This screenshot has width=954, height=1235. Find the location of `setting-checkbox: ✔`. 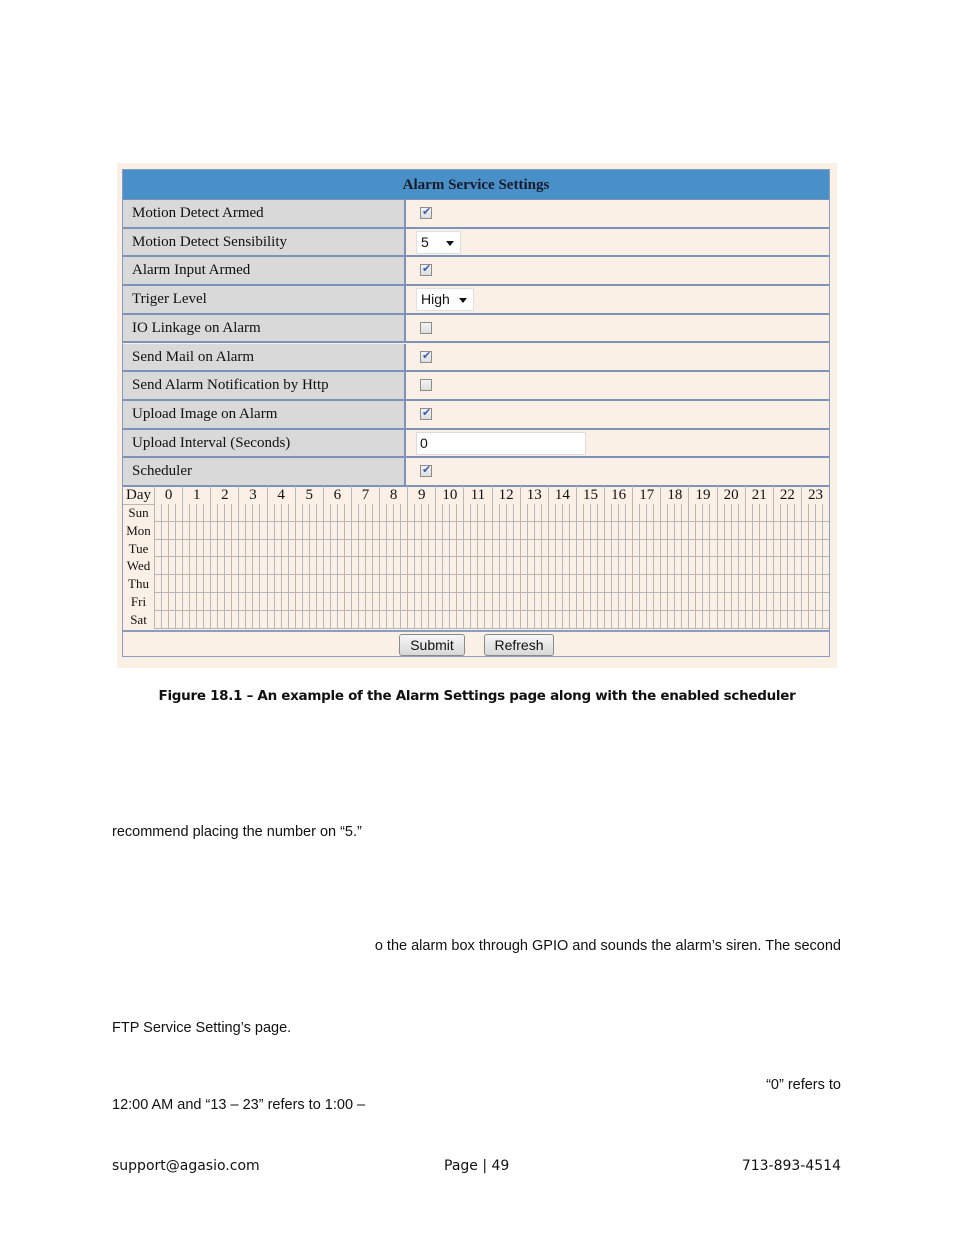

setting-checkbox: ✔ is located at coordinates (426, 212).